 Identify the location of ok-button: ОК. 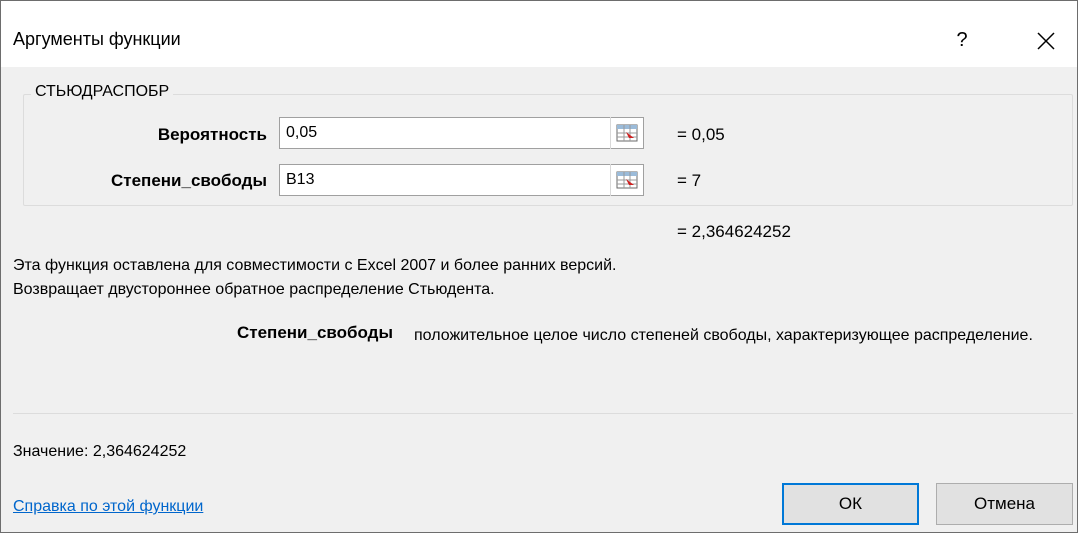
(850, 504).